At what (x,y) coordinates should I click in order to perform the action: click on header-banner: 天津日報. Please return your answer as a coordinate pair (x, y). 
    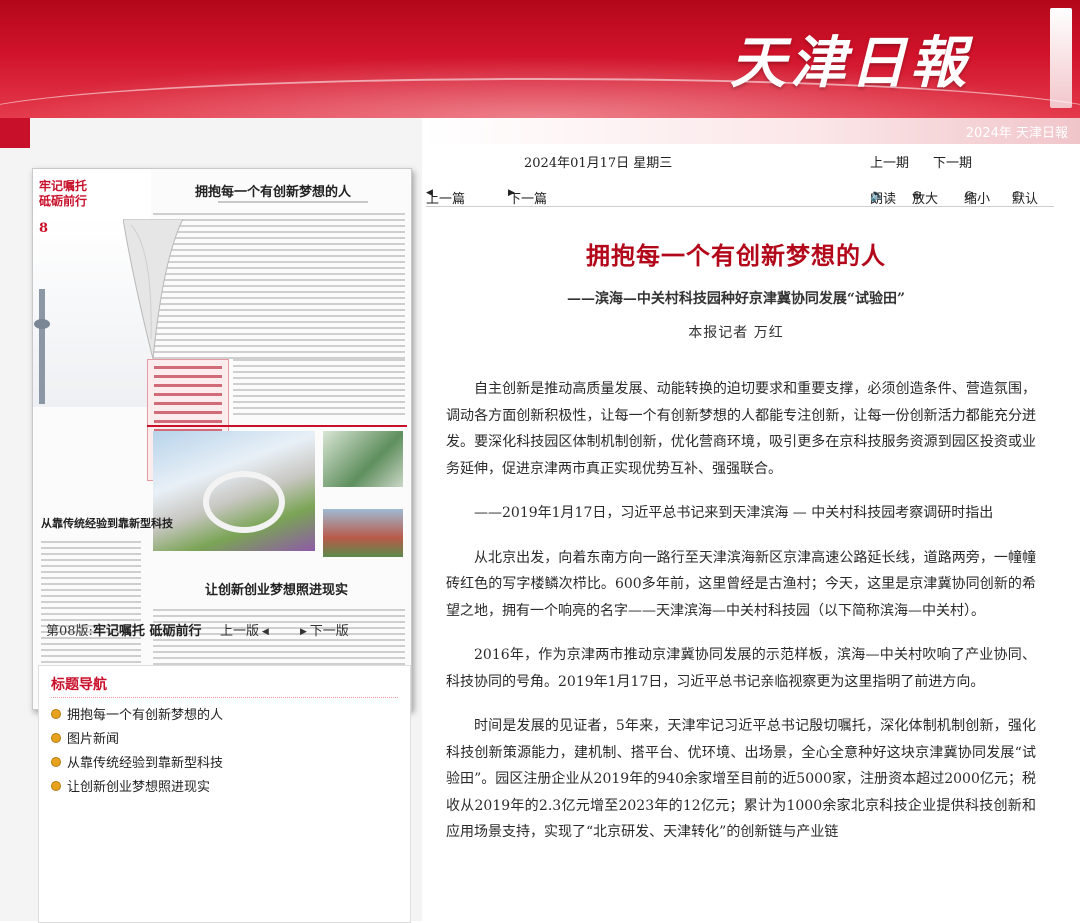
    Looking at the image, I should click on (540, 59).